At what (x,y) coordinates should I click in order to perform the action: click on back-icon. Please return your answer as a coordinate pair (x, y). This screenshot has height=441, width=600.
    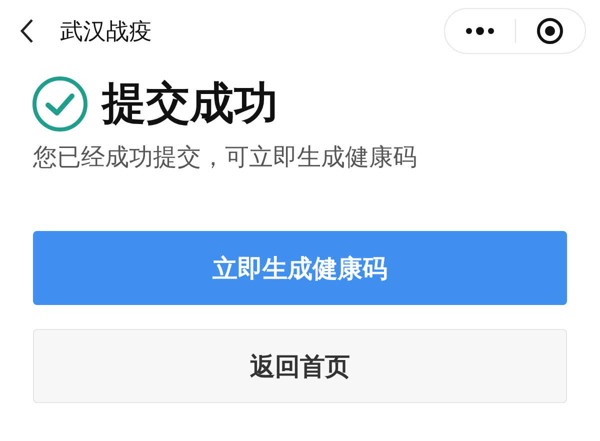
    Looking at the image, I should click on (27, 31).